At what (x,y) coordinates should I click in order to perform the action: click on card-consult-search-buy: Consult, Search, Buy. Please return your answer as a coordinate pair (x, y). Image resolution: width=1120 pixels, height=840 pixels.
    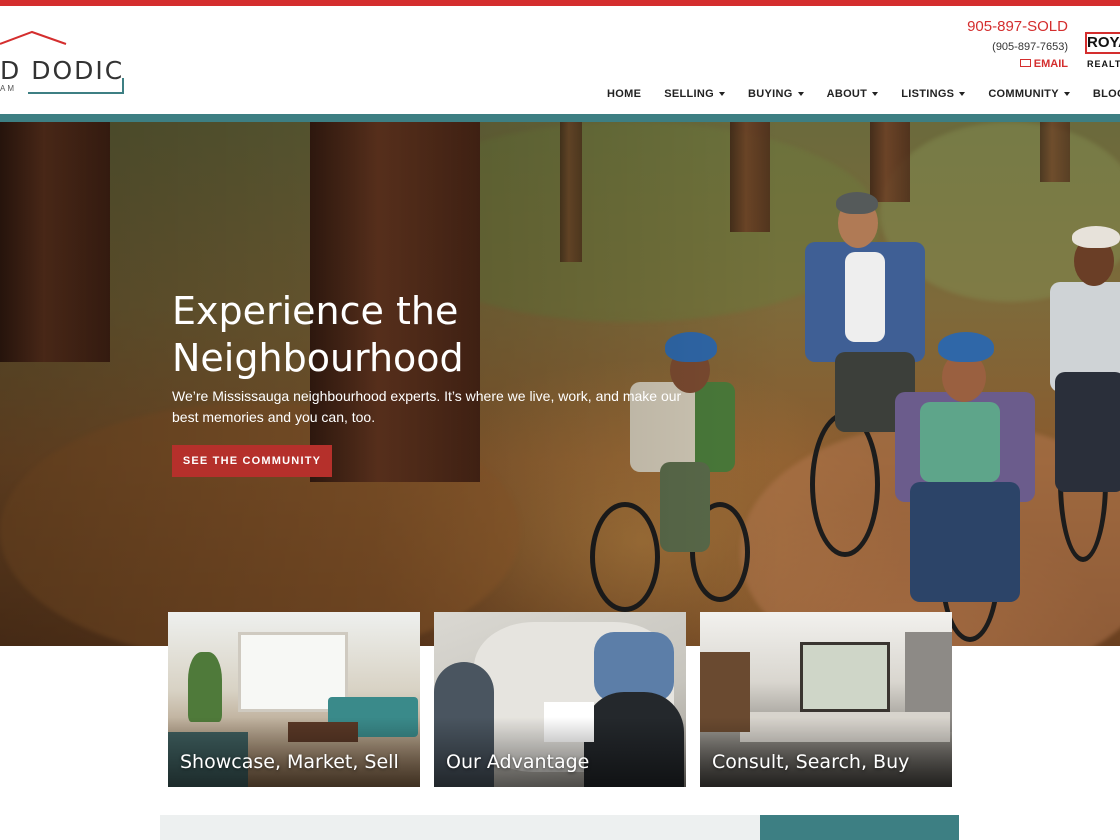
    Looking at the image, I should click on (826, 699).